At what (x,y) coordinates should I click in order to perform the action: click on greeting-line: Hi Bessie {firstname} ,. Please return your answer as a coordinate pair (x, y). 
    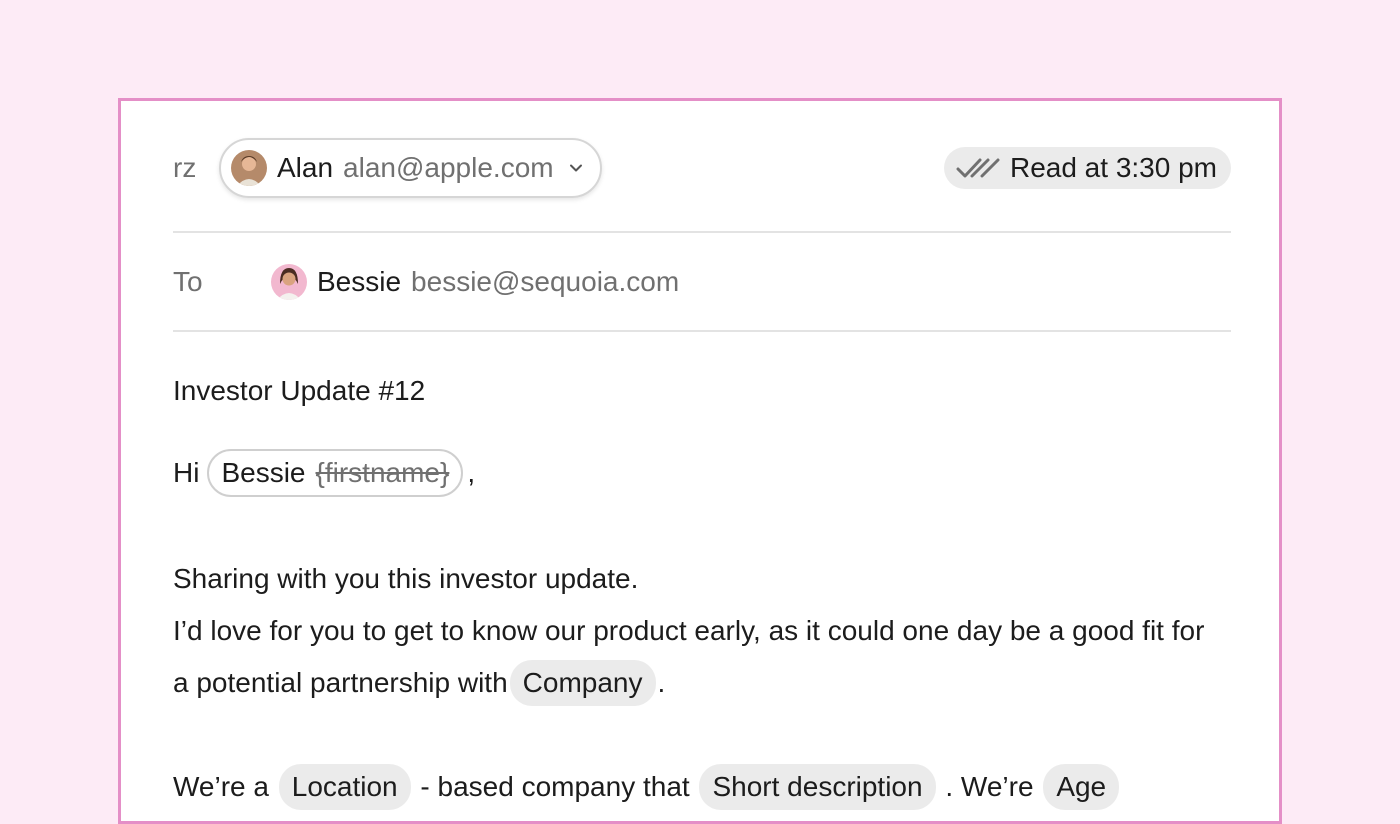
    Looking at the image, I should click on (696, 473).